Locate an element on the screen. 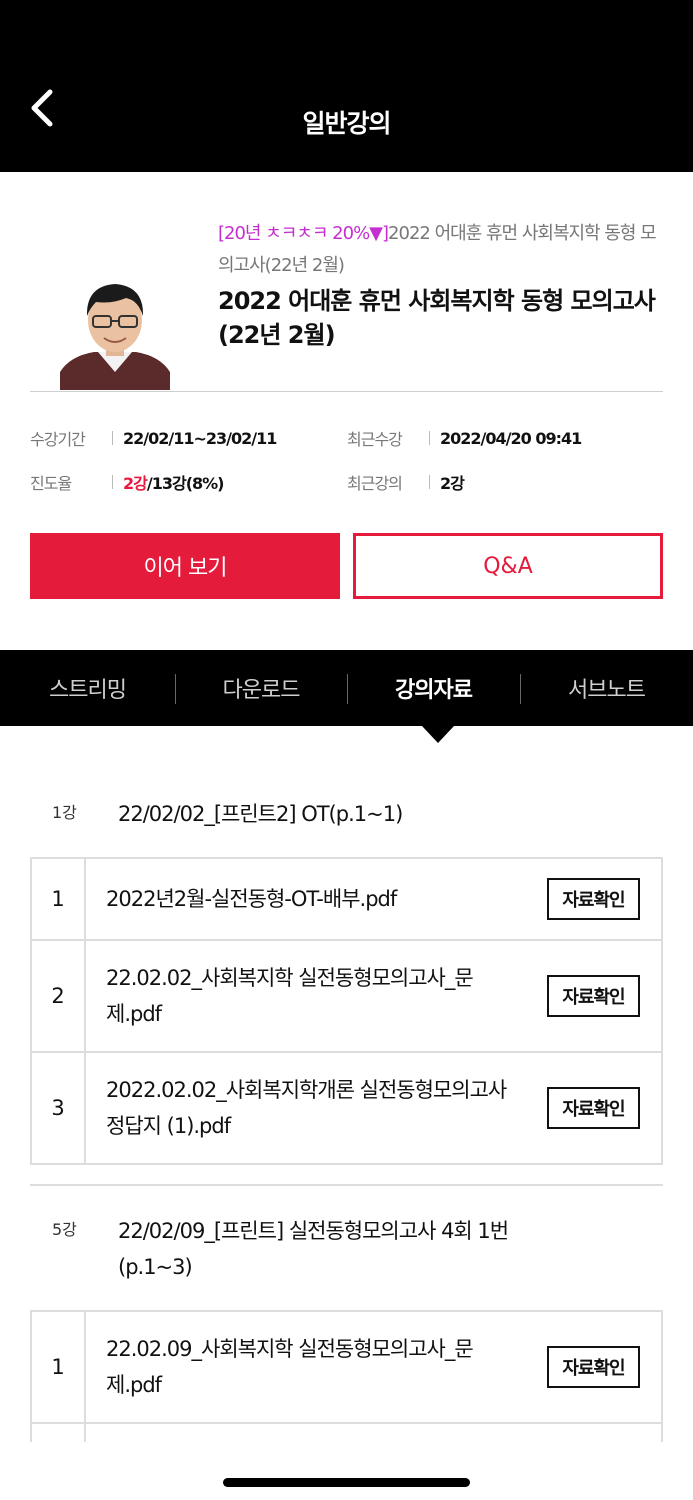 The width and height of the screenshot is (693, 1500). home-indicator is located at coordinates (346, 1482).